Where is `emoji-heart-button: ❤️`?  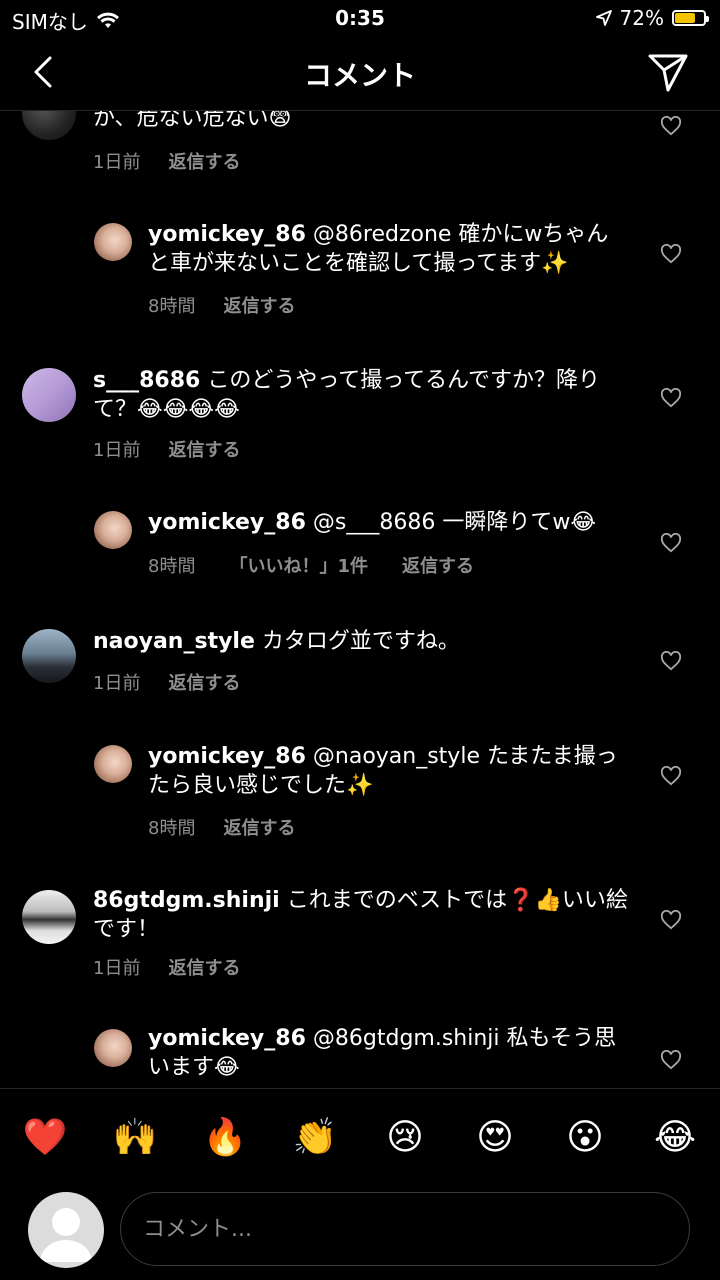 emoji-heart-button: ❤️ is located at coordinates (45, 1137).